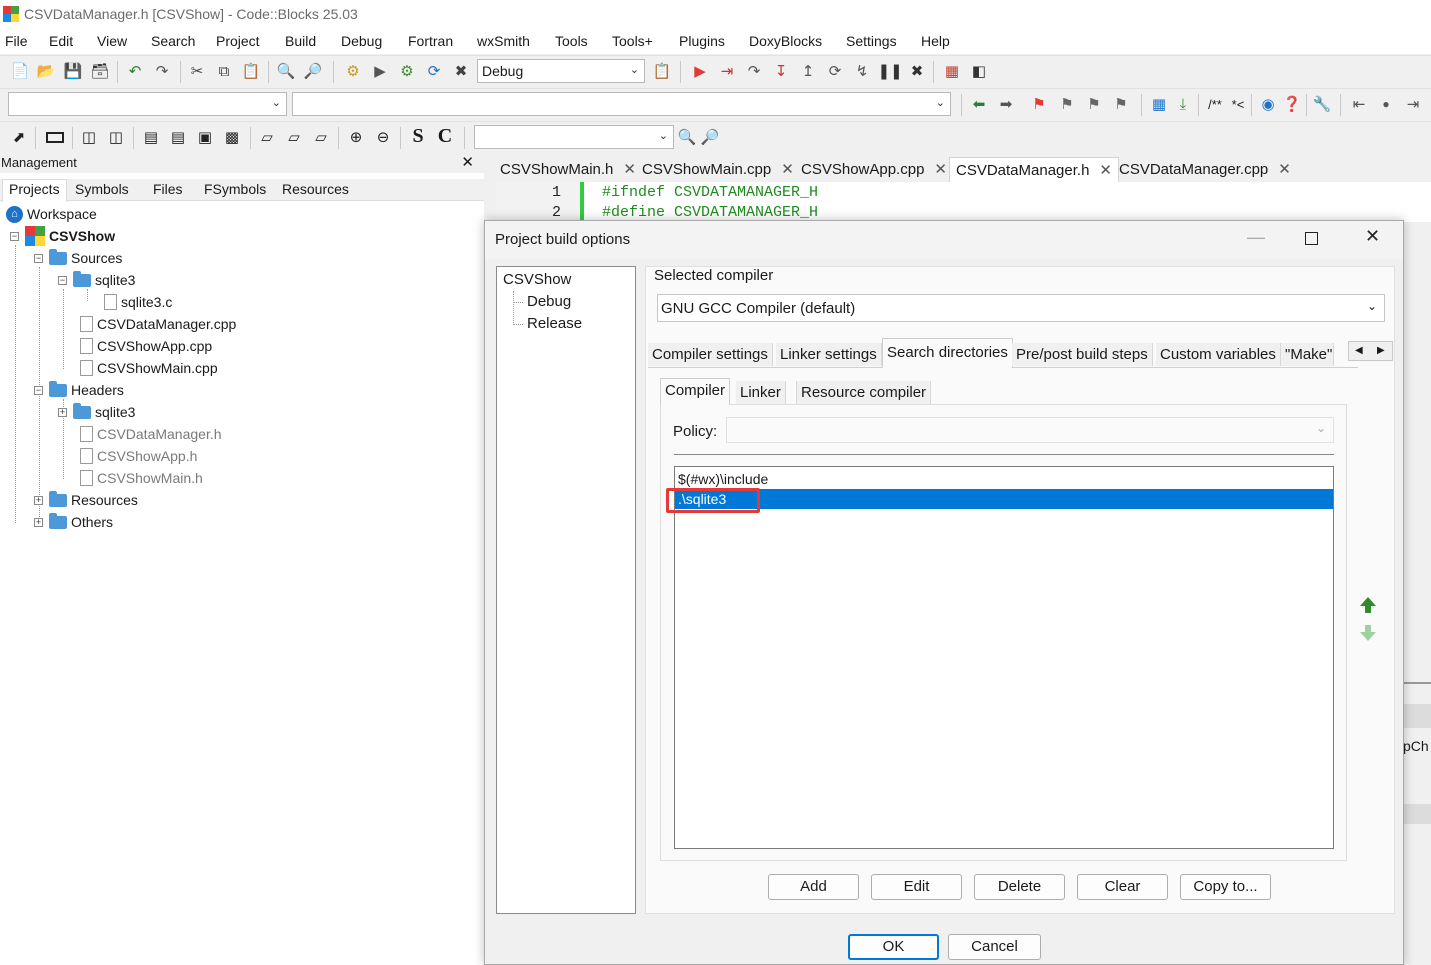 The width and height of the screenshot is (1431, 965). What do you see at coordinates (549, 301) in the screenshot?
I see `target-item-debug: Debug` at bounding box center [549, 301].